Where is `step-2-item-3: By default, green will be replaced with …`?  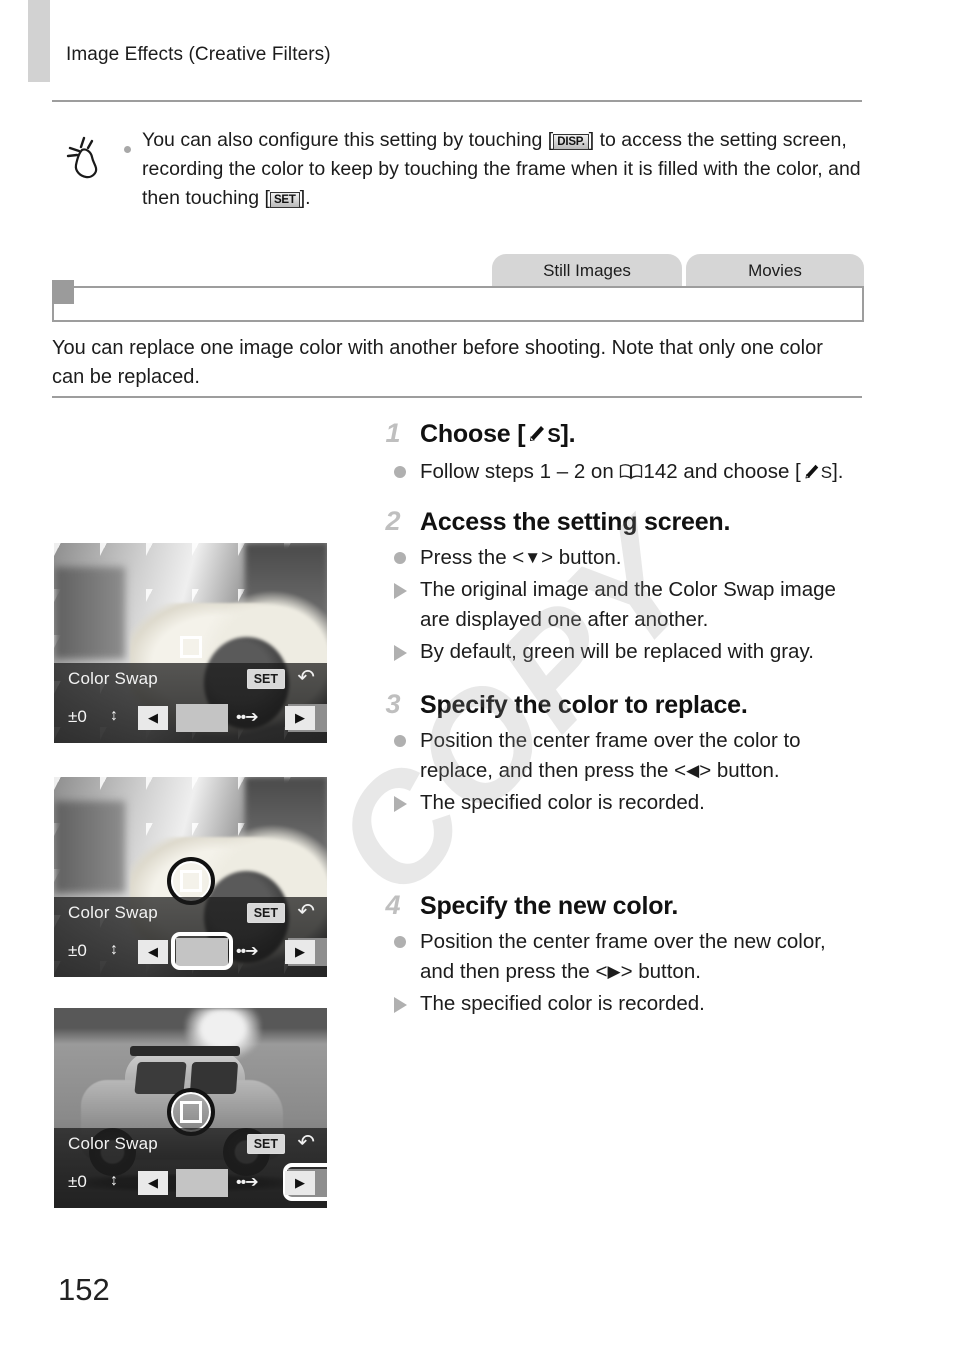 step-2-item-3: By default, green will be replaced with … is located at coordinates (622, 652).